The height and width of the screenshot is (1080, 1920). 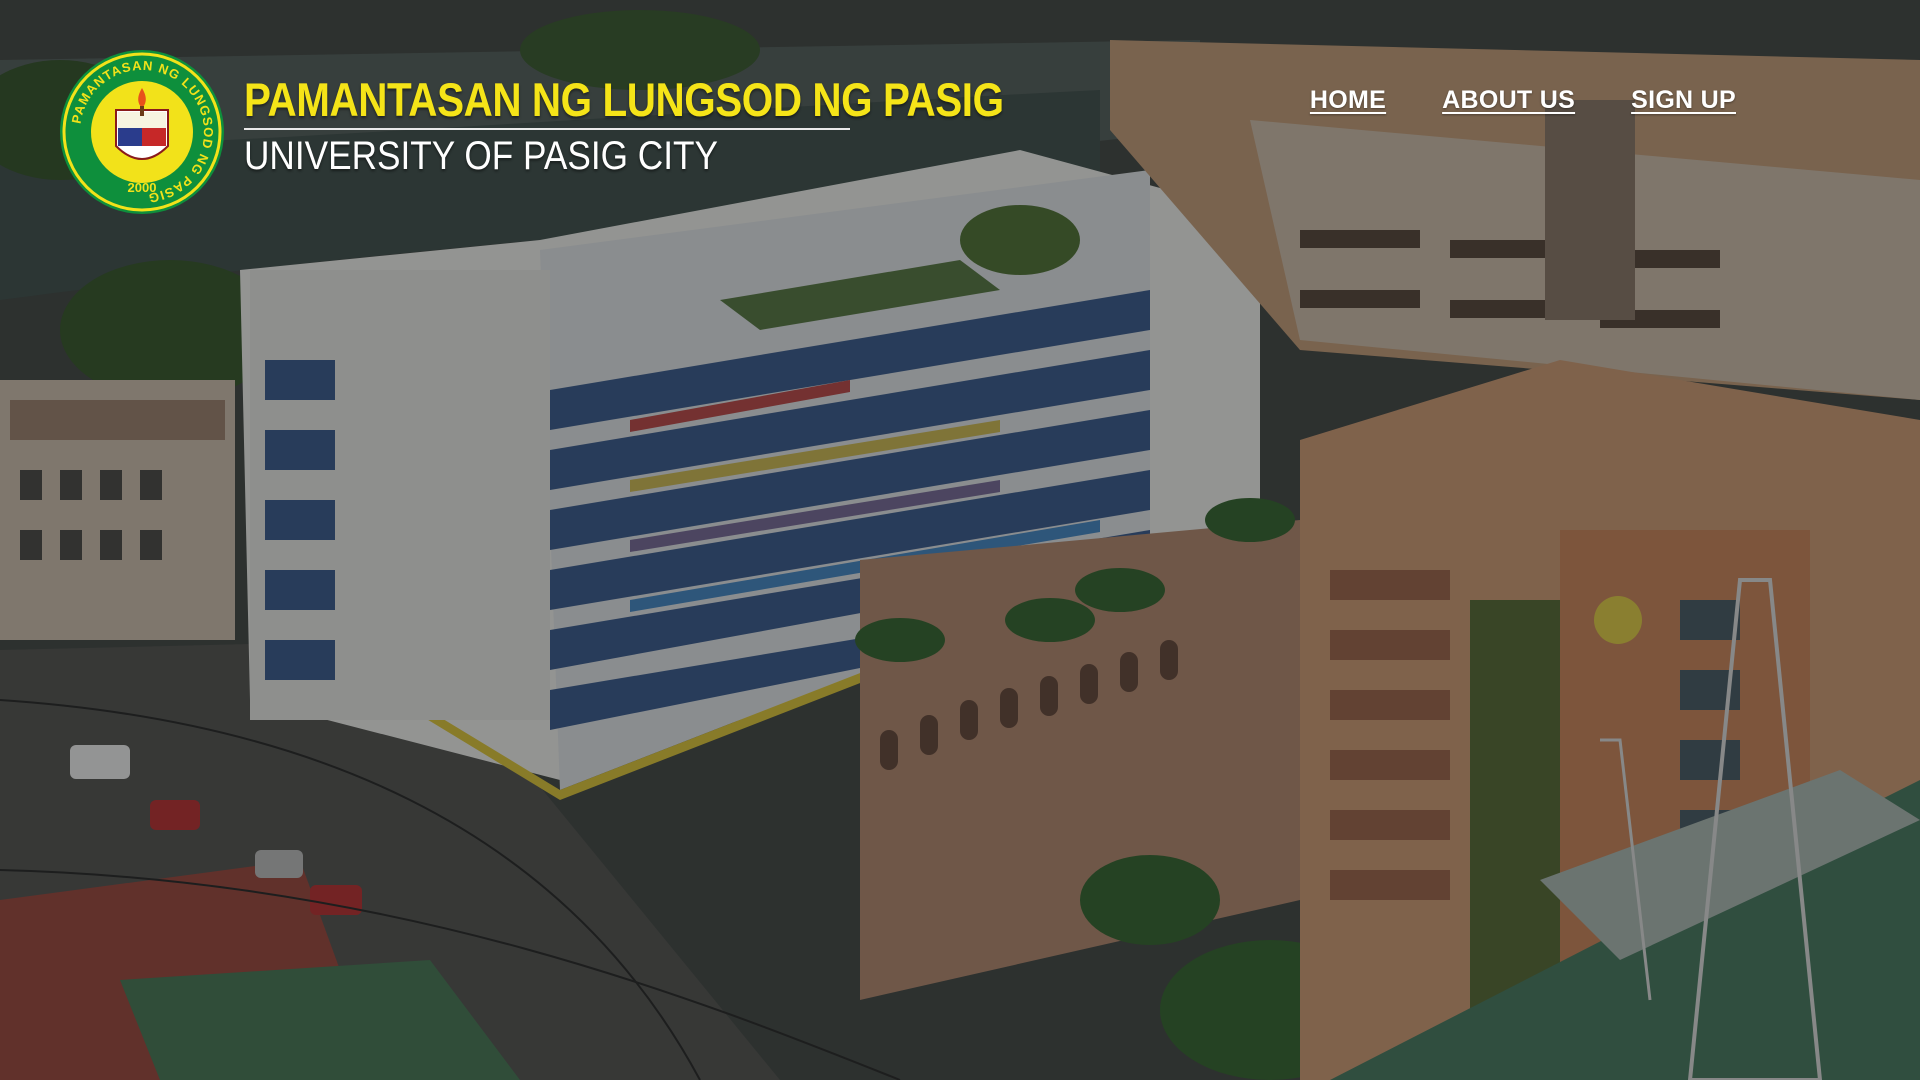 I want to click on university-name-filipino: PAMANTASAN NG LUNGSOD NG PASIG, so click(x=624, y=99).